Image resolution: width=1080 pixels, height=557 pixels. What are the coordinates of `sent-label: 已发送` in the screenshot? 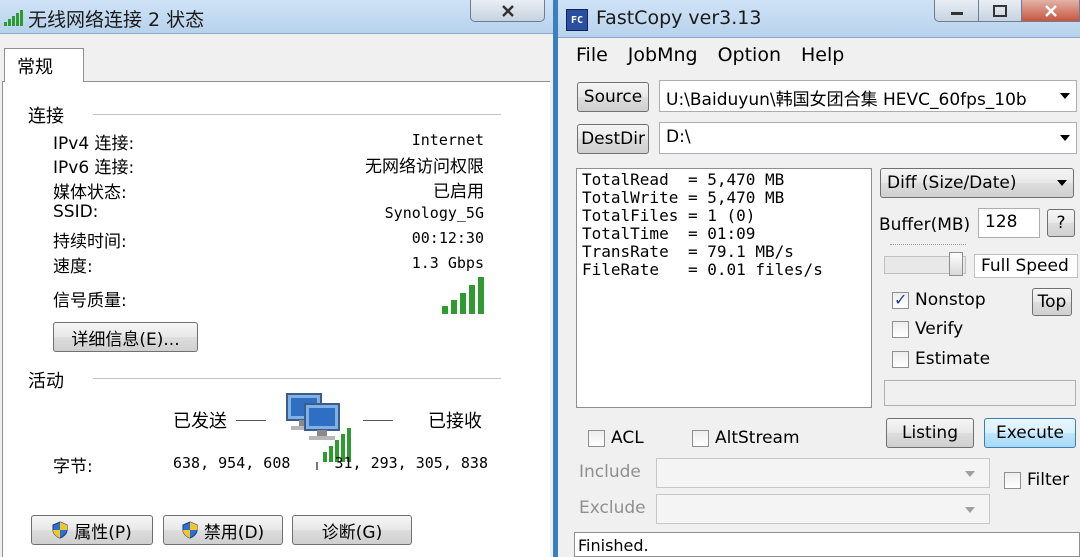 It's located at (200, 421).